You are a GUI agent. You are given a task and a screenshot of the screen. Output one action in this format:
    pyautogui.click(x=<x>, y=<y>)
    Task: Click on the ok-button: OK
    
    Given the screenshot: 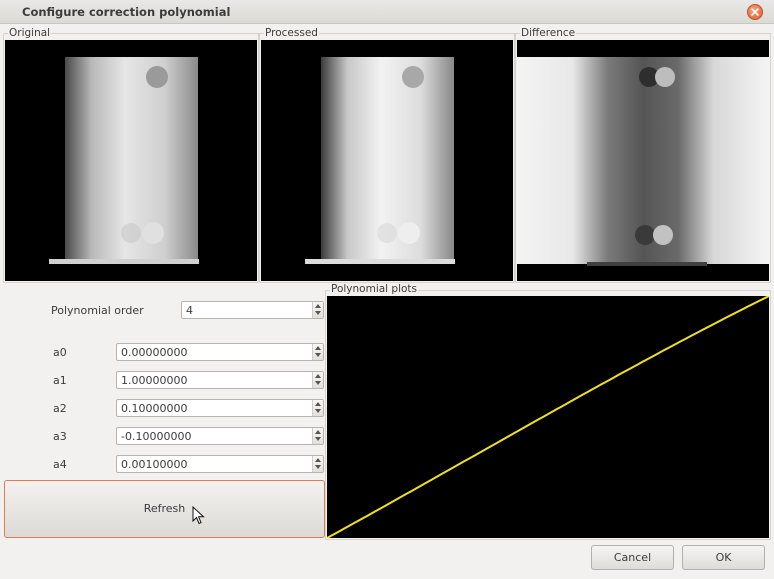 What is the action you would take?
    pyautogui.click(x=723, y=557)
    